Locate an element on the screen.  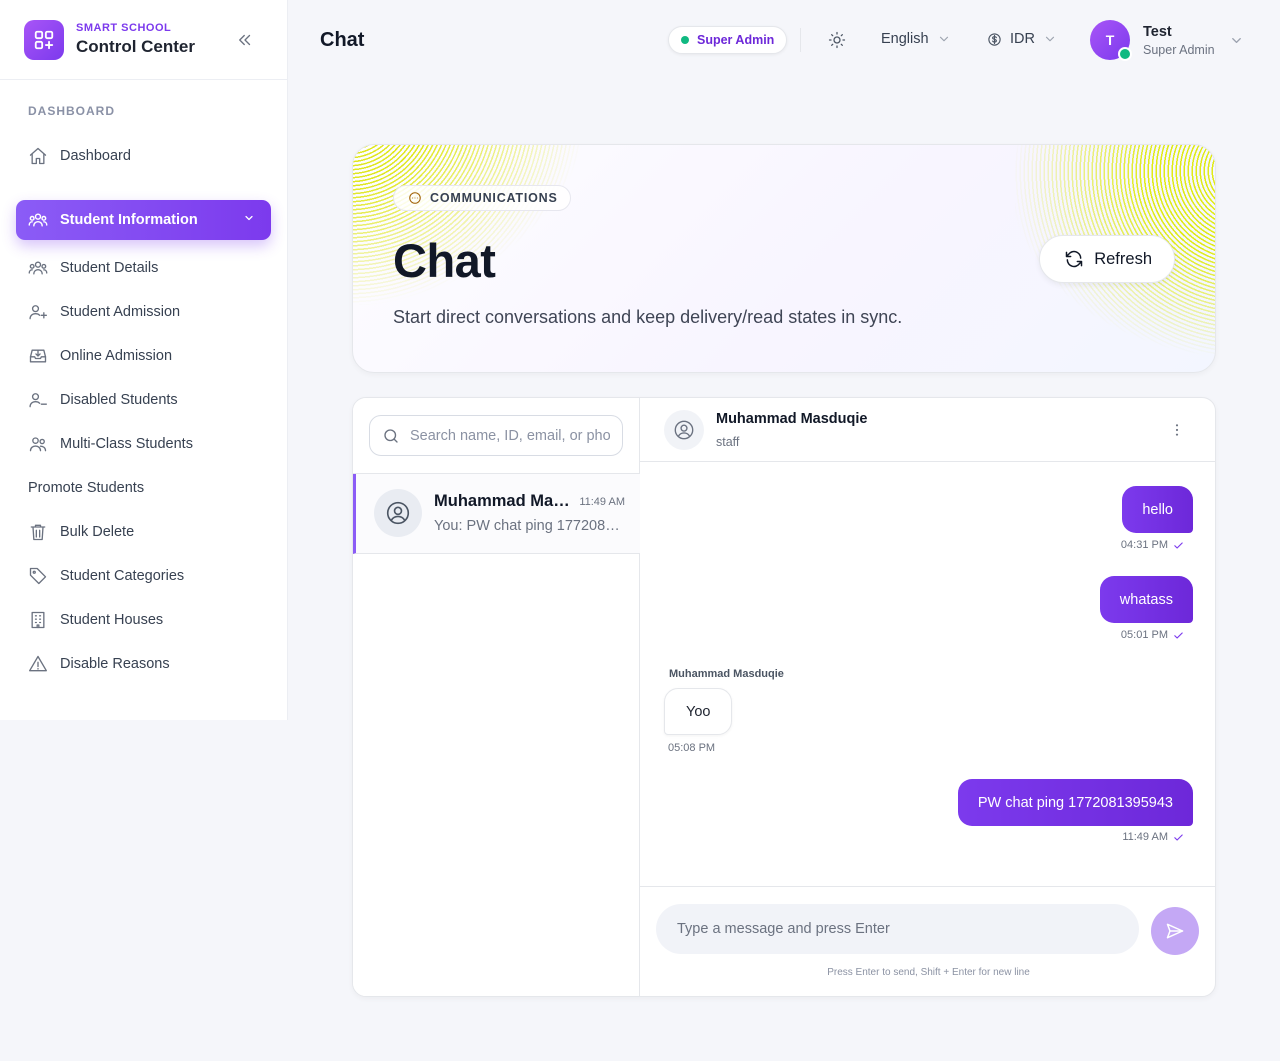
section-badge-label: COMMUNICATIONS is located at coordinates (494, 198).